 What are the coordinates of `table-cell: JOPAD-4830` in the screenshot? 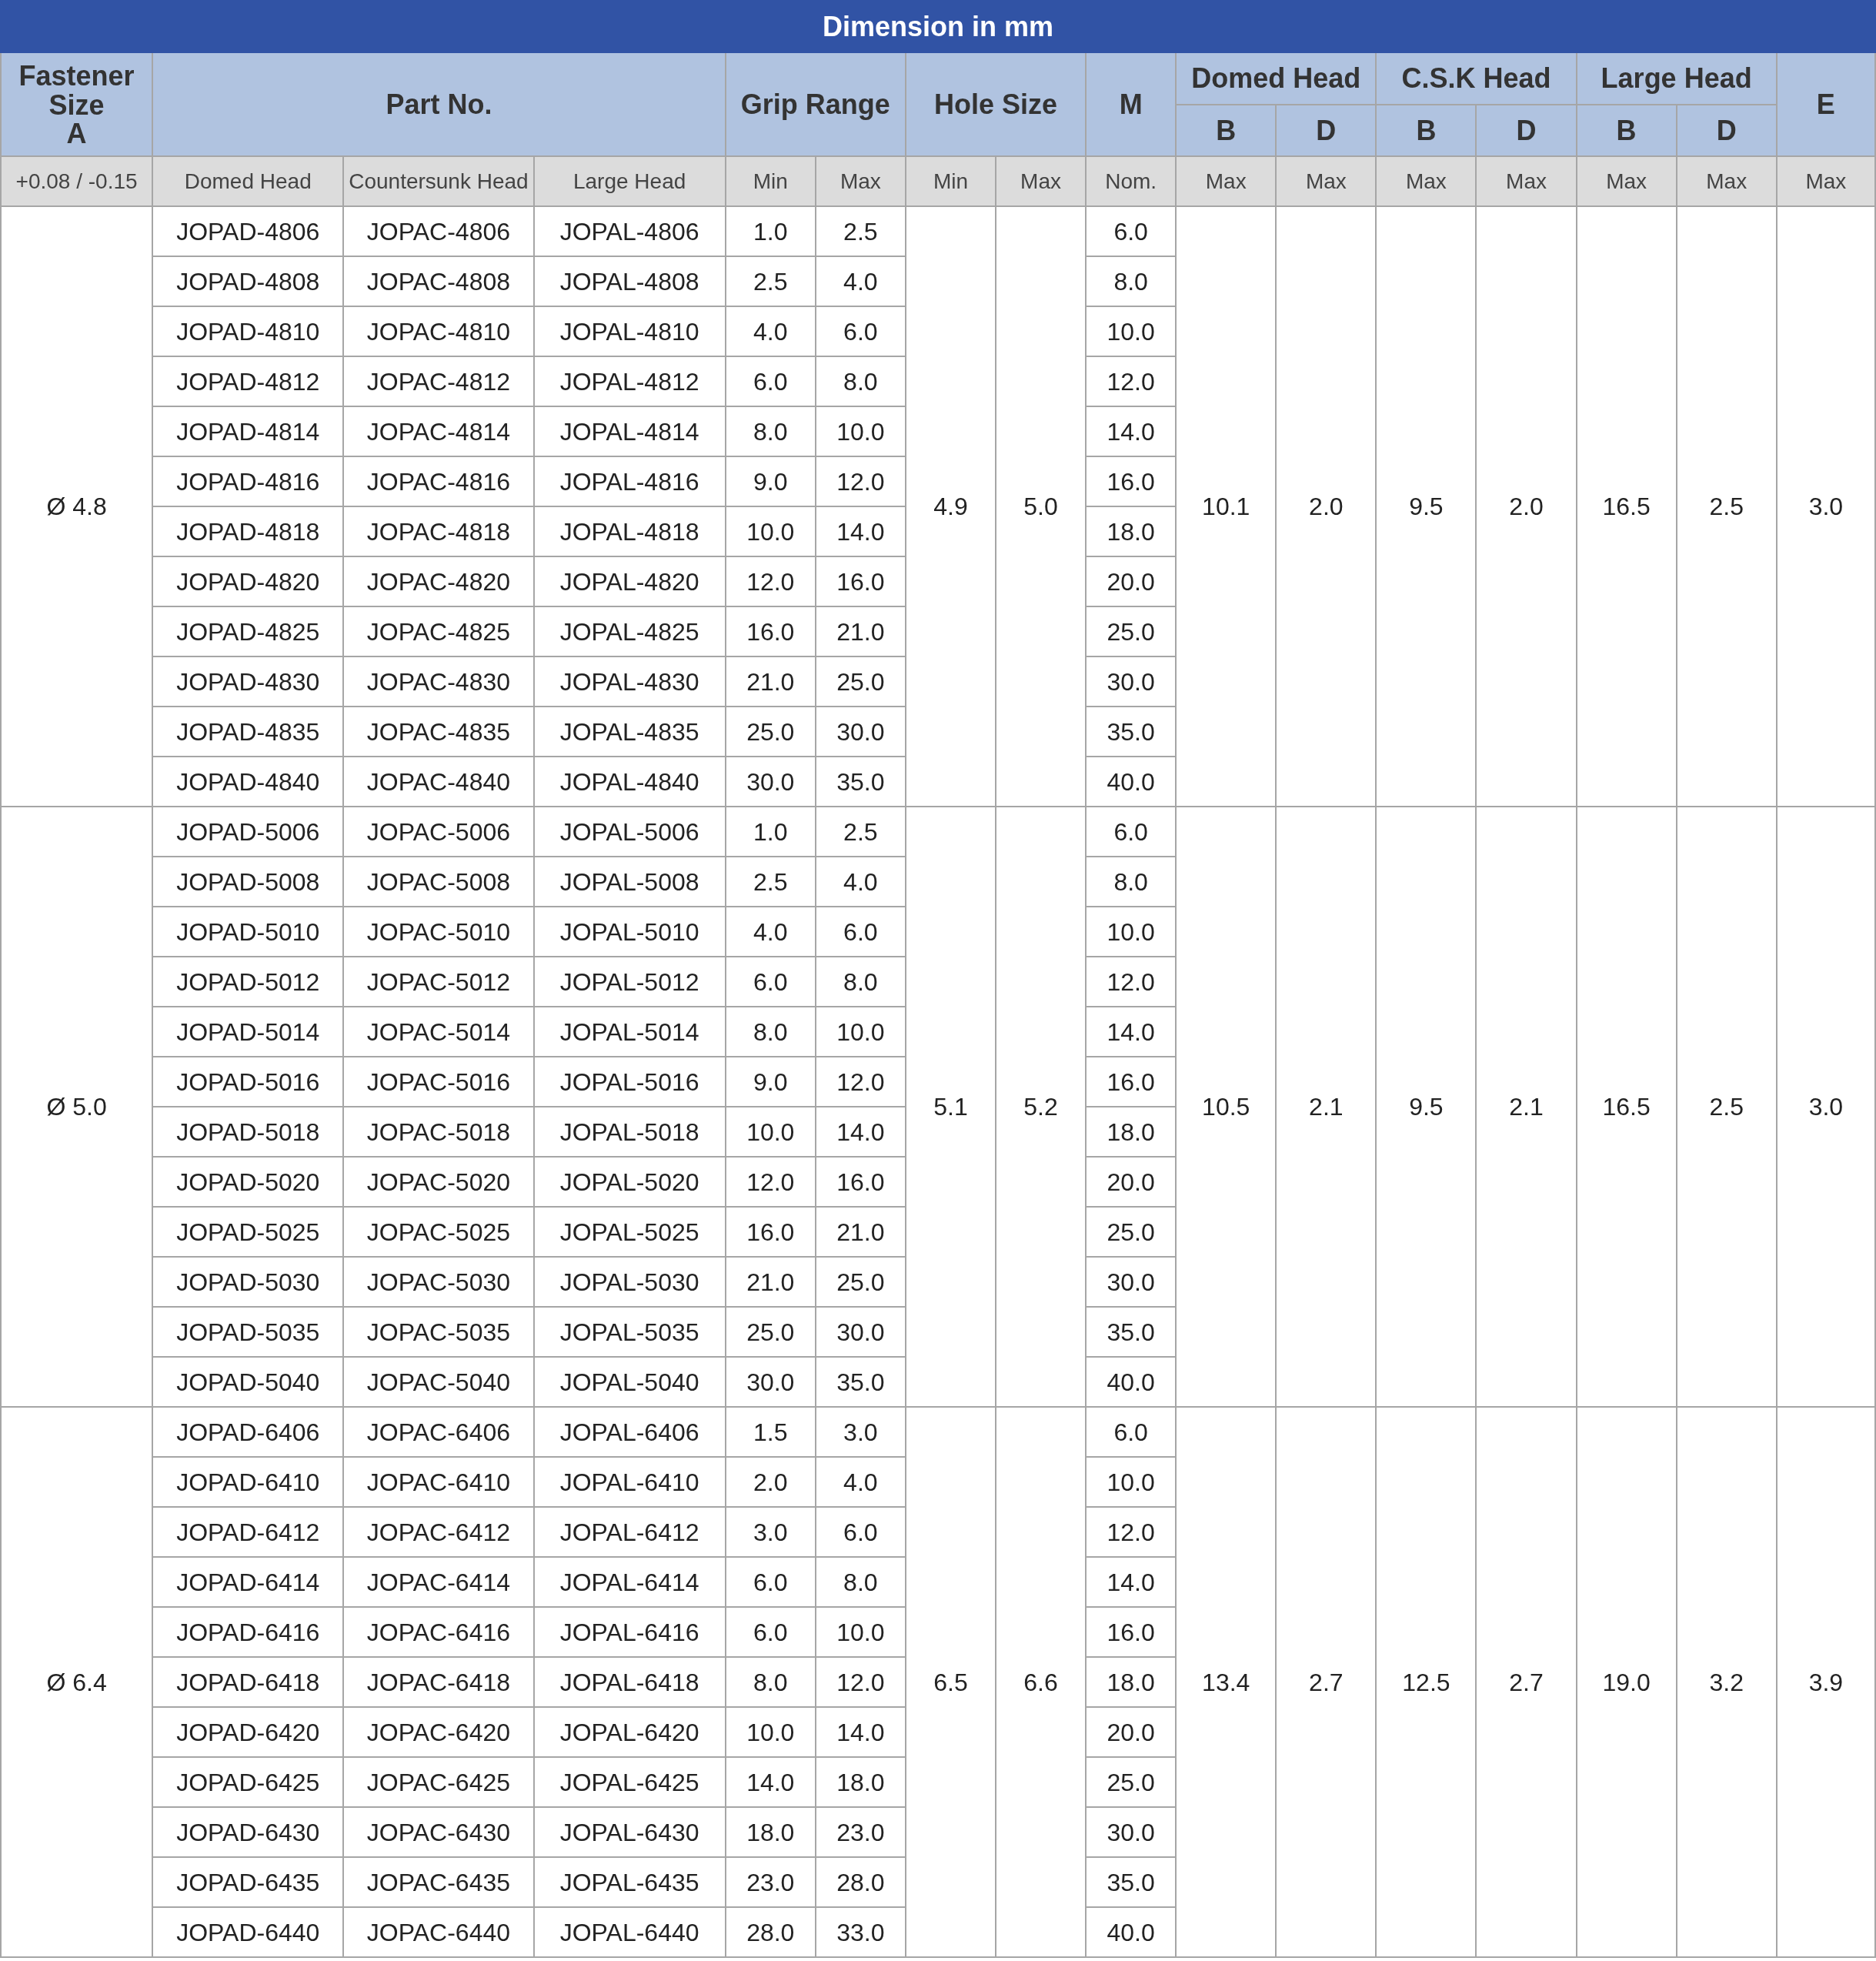 It's located at (248, 681).